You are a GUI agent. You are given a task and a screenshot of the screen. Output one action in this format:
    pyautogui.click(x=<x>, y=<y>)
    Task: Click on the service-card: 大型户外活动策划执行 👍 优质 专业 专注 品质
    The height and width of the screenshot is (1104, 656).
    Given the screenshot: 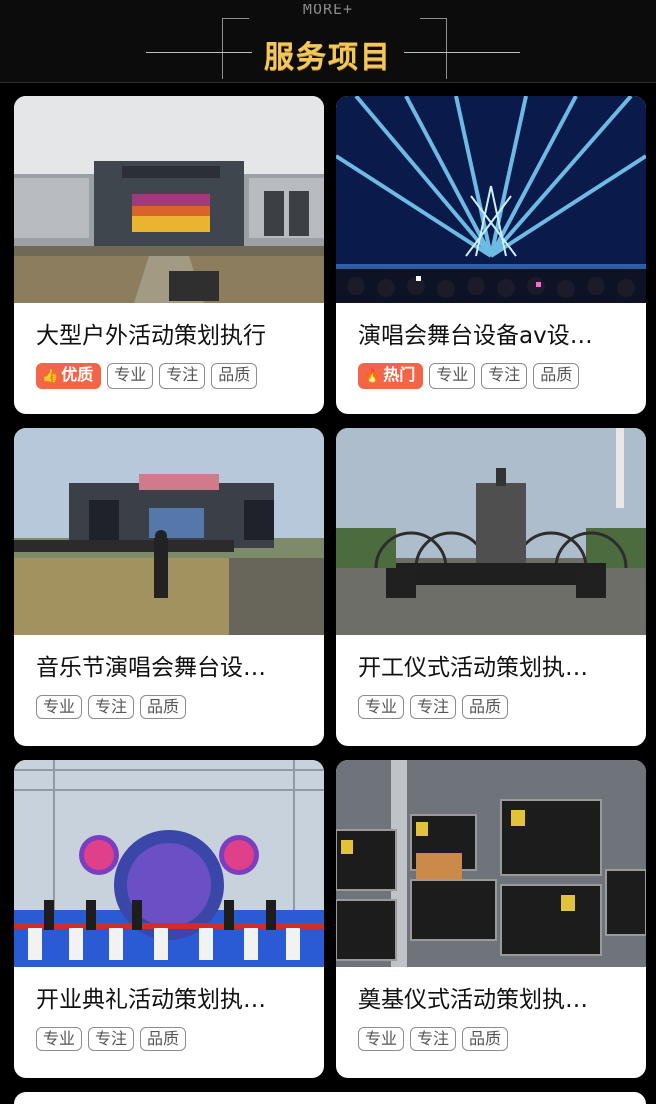 What is the action you would take?
    pyautogui.click(x=169, y=255)
    